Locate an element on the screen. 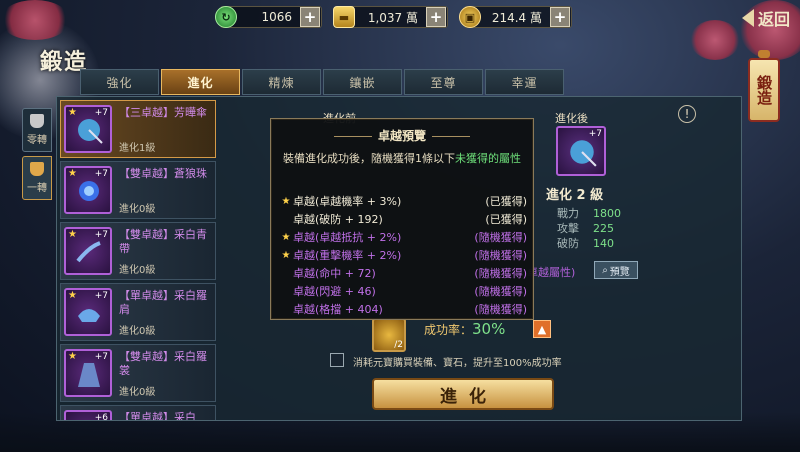 The image size is (800, 452). belt-icon: ★ +7 is located at coordinates (88, 251).